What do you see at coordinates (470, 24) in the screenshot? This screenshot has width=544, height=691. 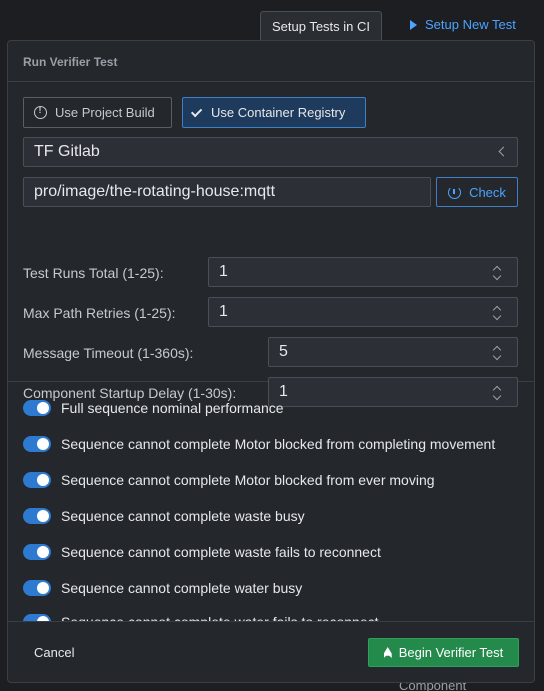 I see `setup-new-test-label: Setup New Test` at bounding box center [470, 24].